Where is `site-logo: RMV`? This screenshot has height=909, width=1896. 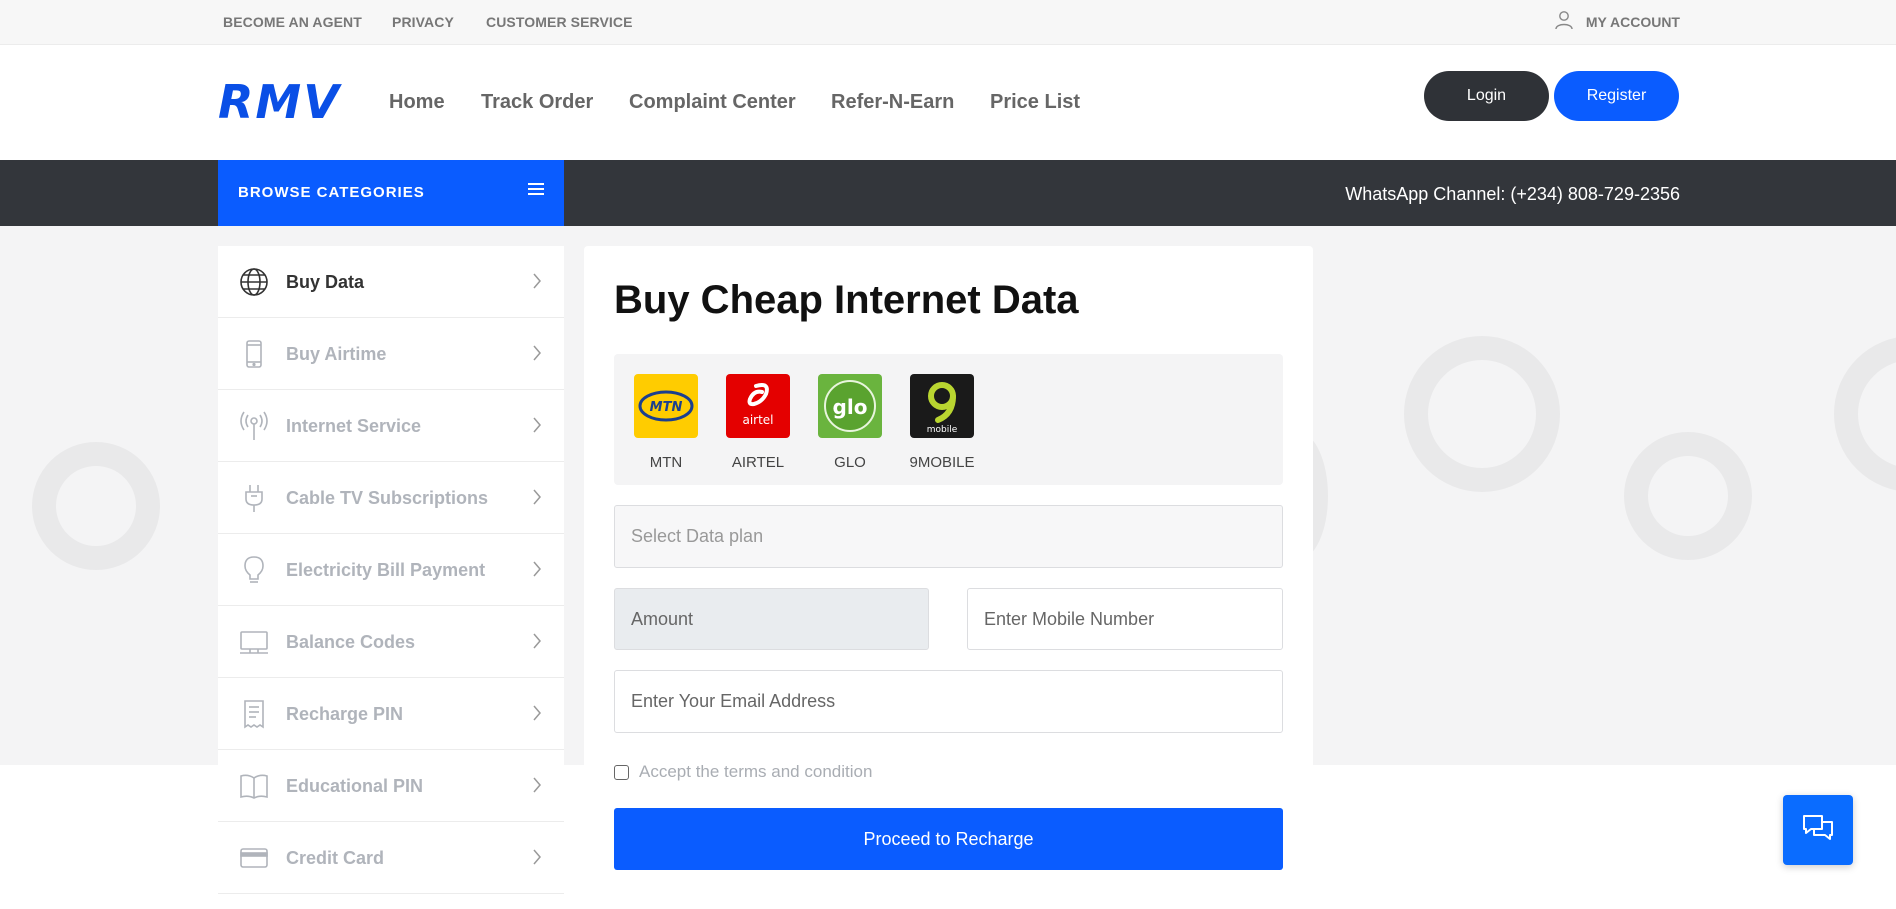
site-logo: RMV is located at coordinates (279, 102).